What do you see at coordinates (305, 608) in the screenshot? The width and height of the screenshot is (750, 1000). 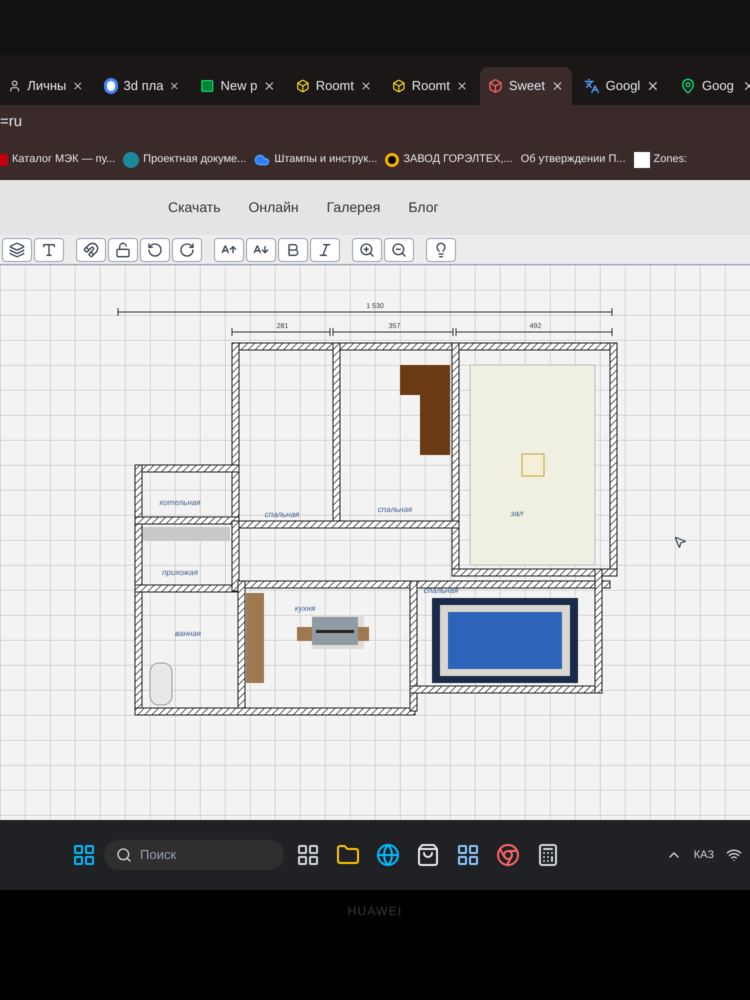 I see `room-label: кухня` at bounding box center [305, 608].